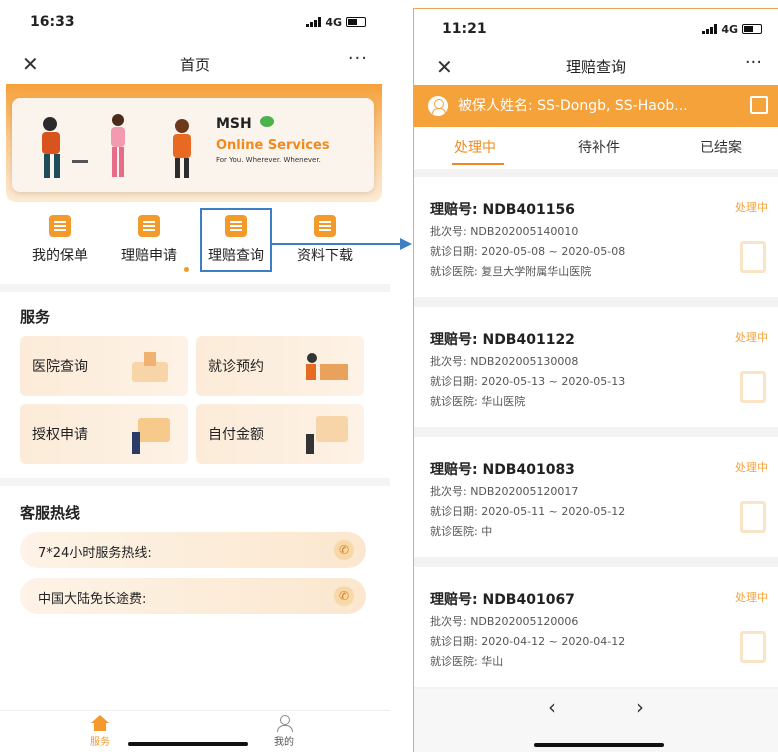 The width and height of the screenshot is (778, 752). Describe the element at coordinates (478, 401) in the screenshot. I see `hospital-name: 就诊医院: 华山医院` at that location.